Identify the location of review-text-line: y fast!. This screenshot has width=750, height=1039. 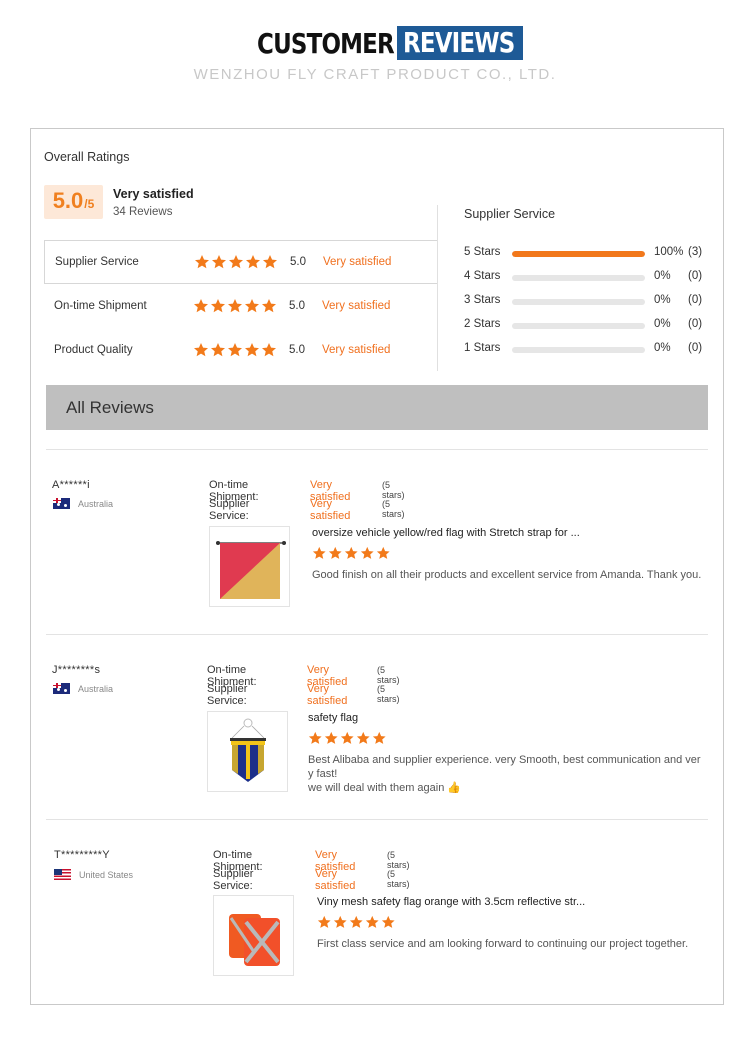
(323, 774).